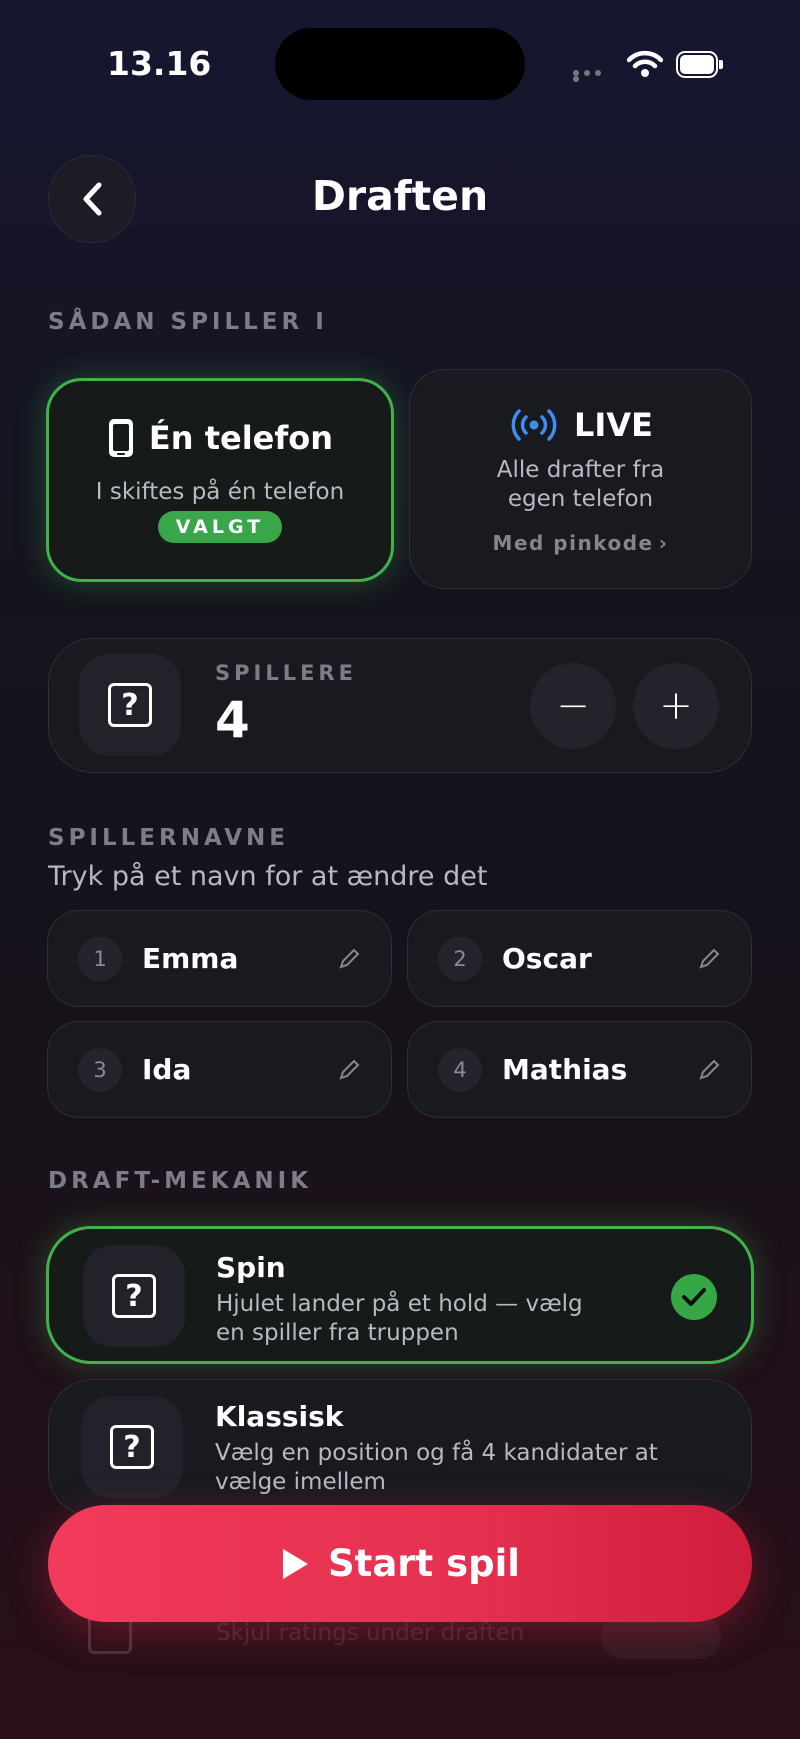 The image size is (800, 1739). Describe the element at coordinates (399, 1304) in the screenshot. I see `mechanic-desc-line1: Hjulet lander på et hold — vælg` at that location.